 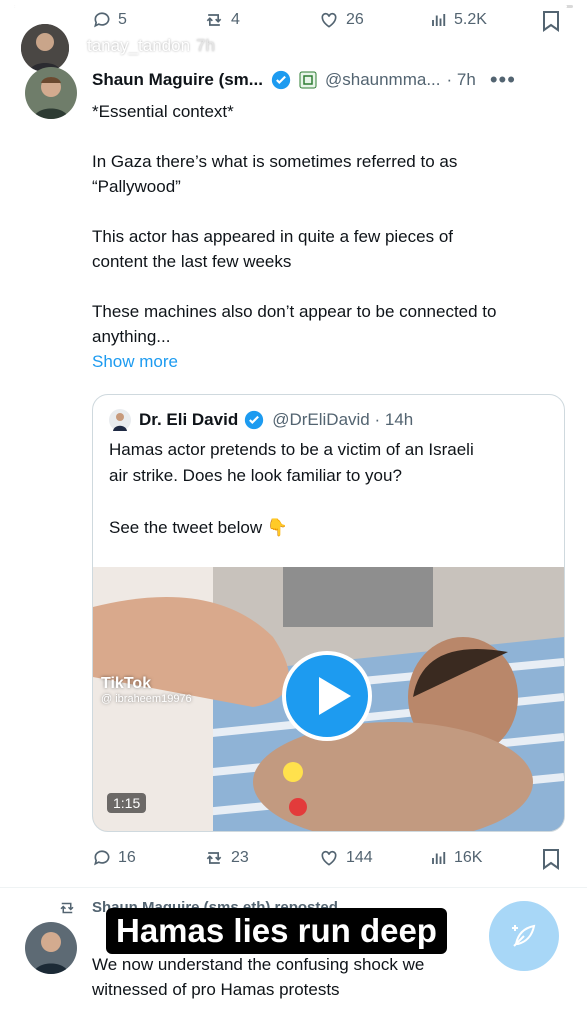 I want to click on reply-count: 16, so click(x=127, y=857).